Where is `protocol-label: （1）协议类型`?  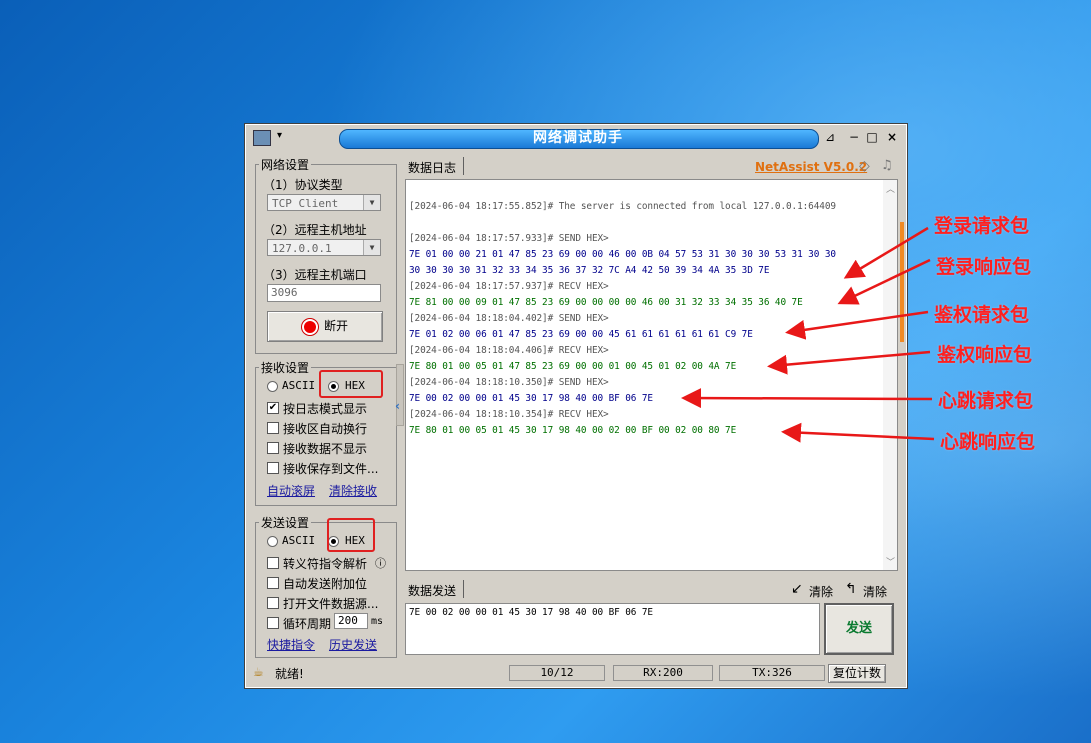 protocol-label: （1）协议类型 is located at coordinates (303, 185).